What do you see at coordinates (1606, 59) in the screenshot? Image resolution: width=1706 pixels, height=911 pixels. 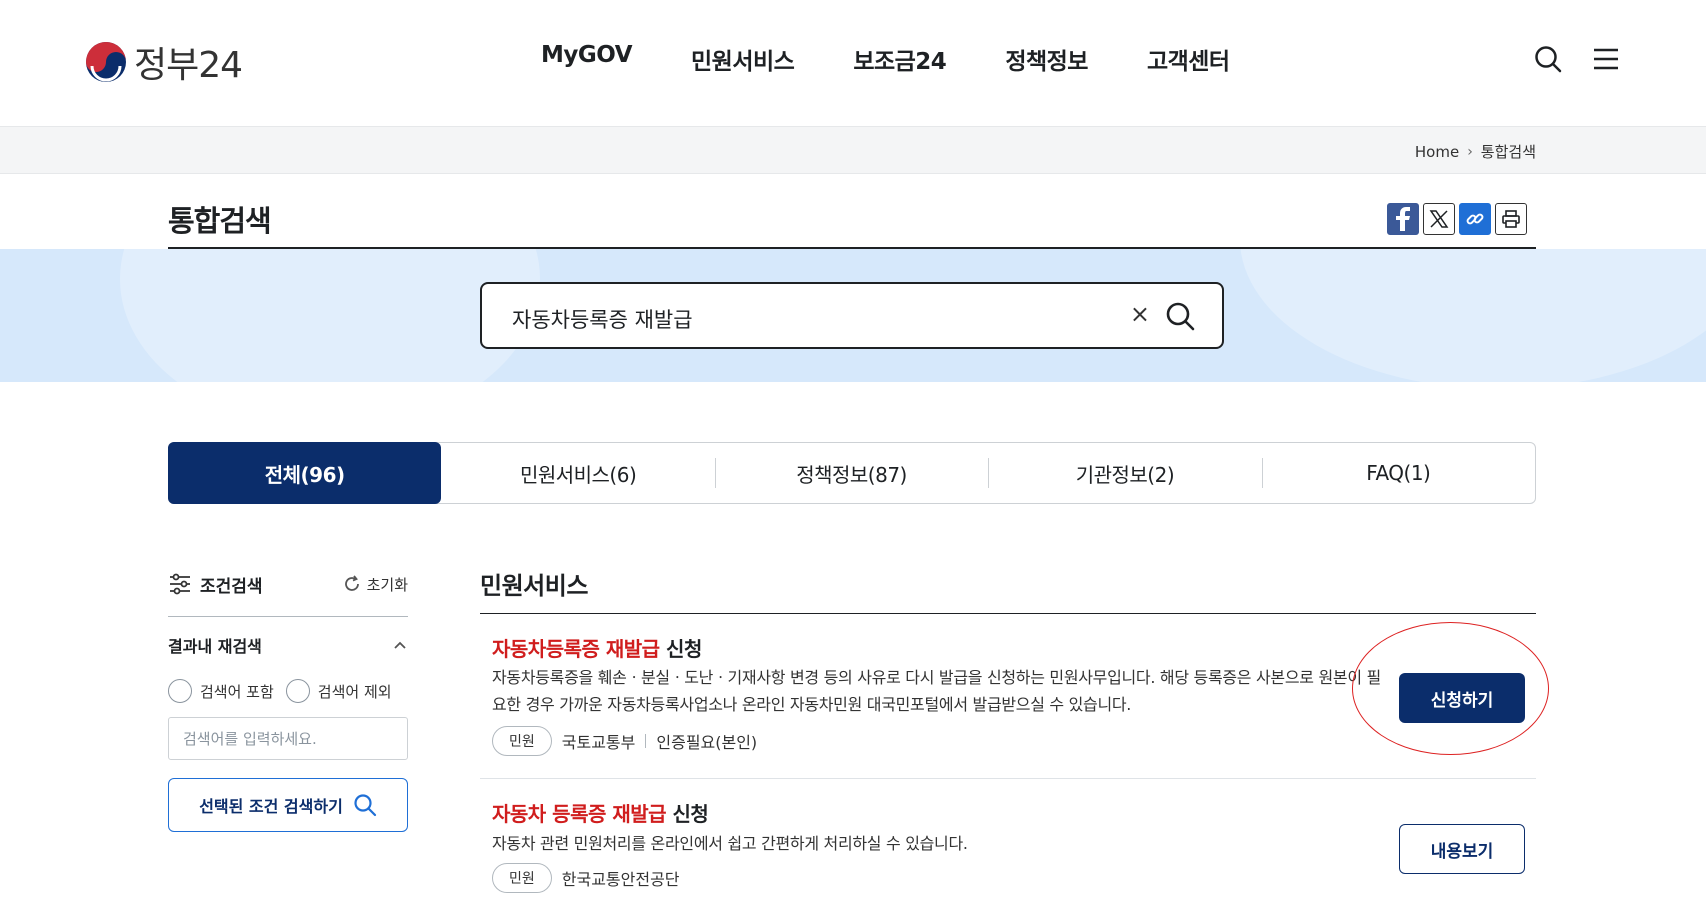 I see `hamburger-menu-icon` at bounding box center [1606, 59].